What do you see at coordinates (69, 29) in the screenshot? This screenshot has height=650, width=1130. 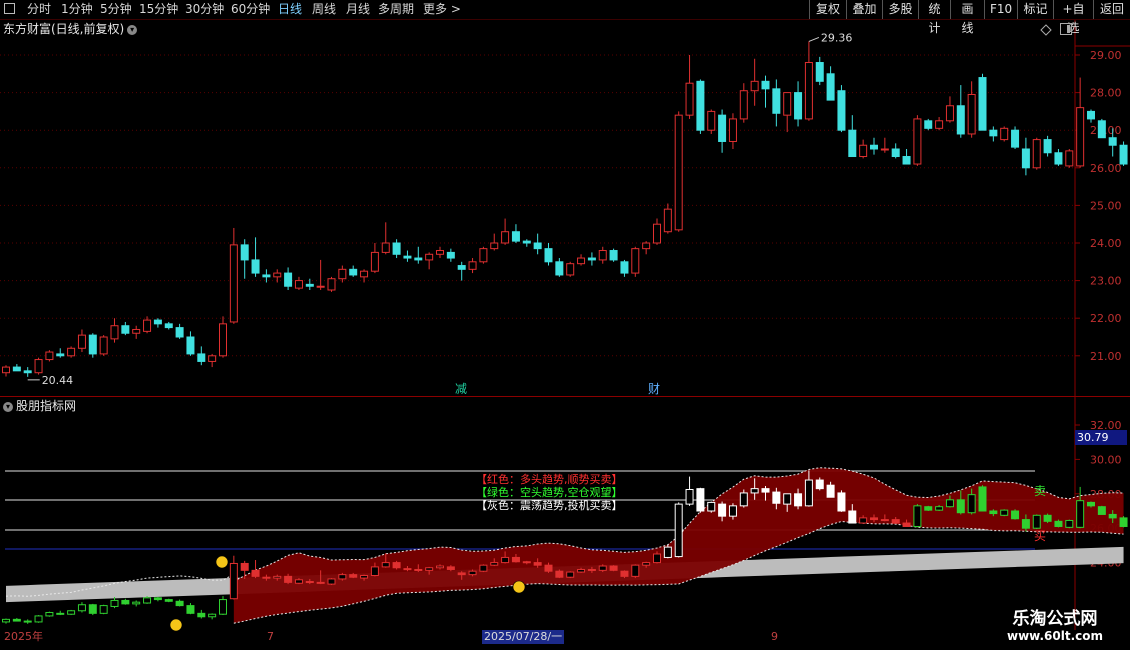 I see `main-chart-header: 东方财富(日线,前复权) ▾` at bounding box center [69, 29].